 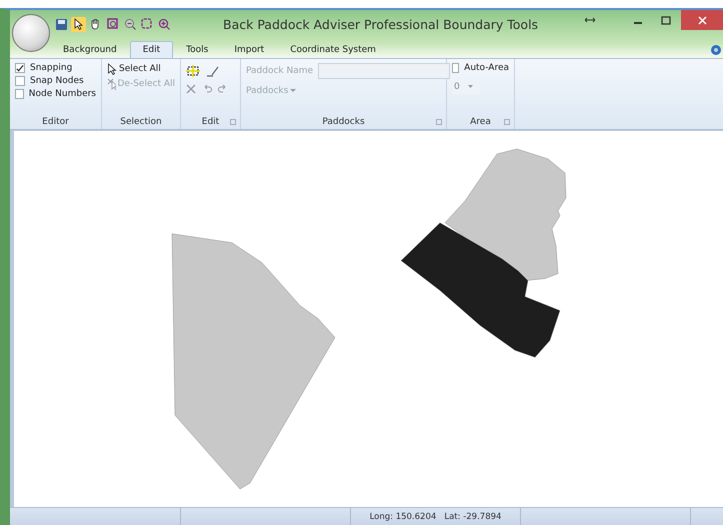 What do you see at coordinates (213, 71) in the screenshot?
I see `pencil-icon` at bounding box center [213, 71].